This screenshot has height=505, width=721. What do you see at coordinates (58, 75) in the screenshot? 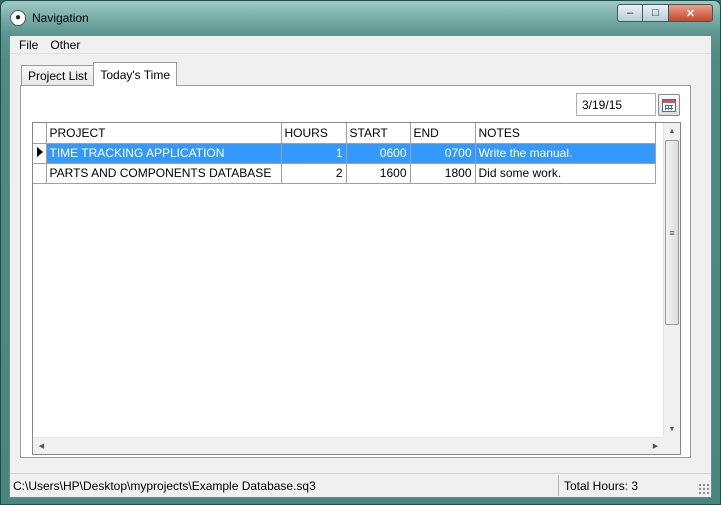
I see `tab-project-list: Project List` at bounding box center [58, 75].